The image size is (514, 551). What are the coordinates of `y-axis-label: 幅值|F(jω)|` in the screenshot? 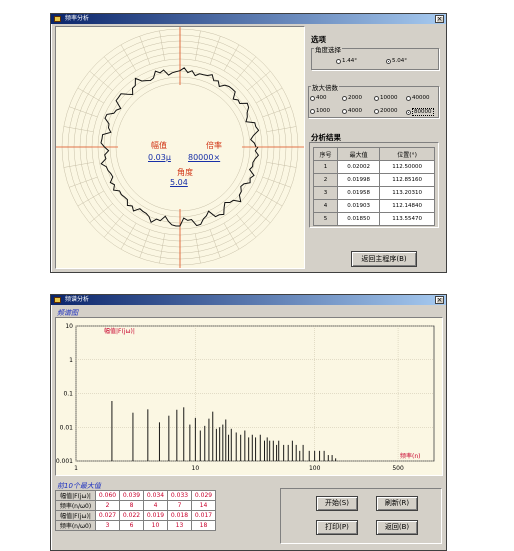 It's located at (119, 331).